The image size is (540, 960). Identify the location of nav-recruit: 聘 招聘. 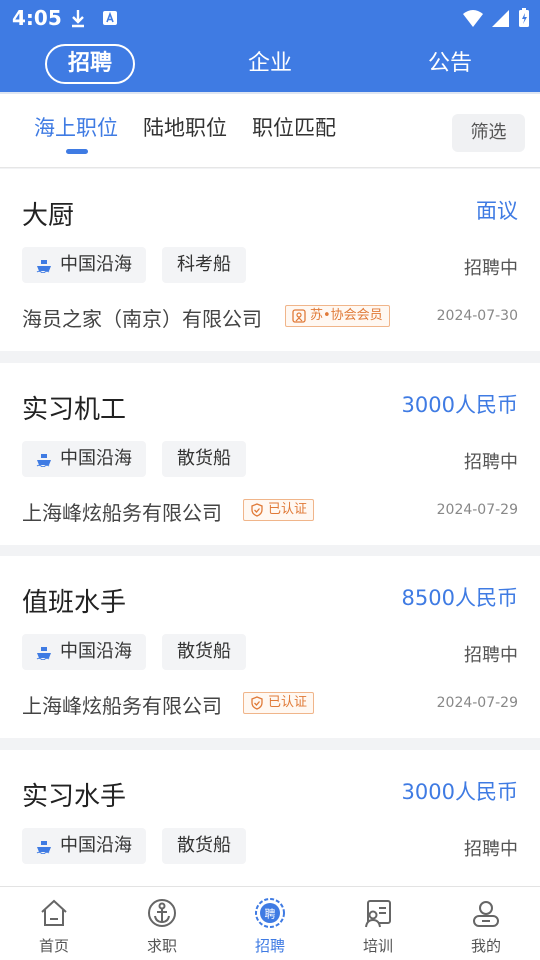
(270, 923).